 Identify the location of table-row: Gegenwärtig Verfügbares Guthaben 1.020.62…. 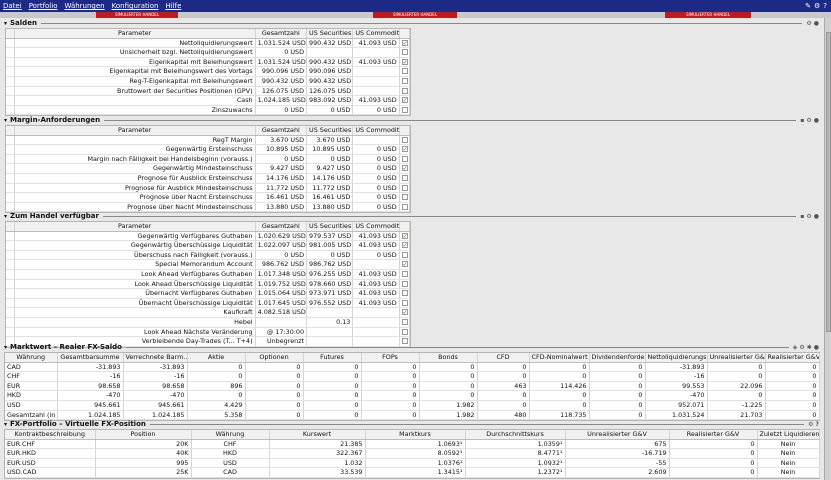
(208, 236).